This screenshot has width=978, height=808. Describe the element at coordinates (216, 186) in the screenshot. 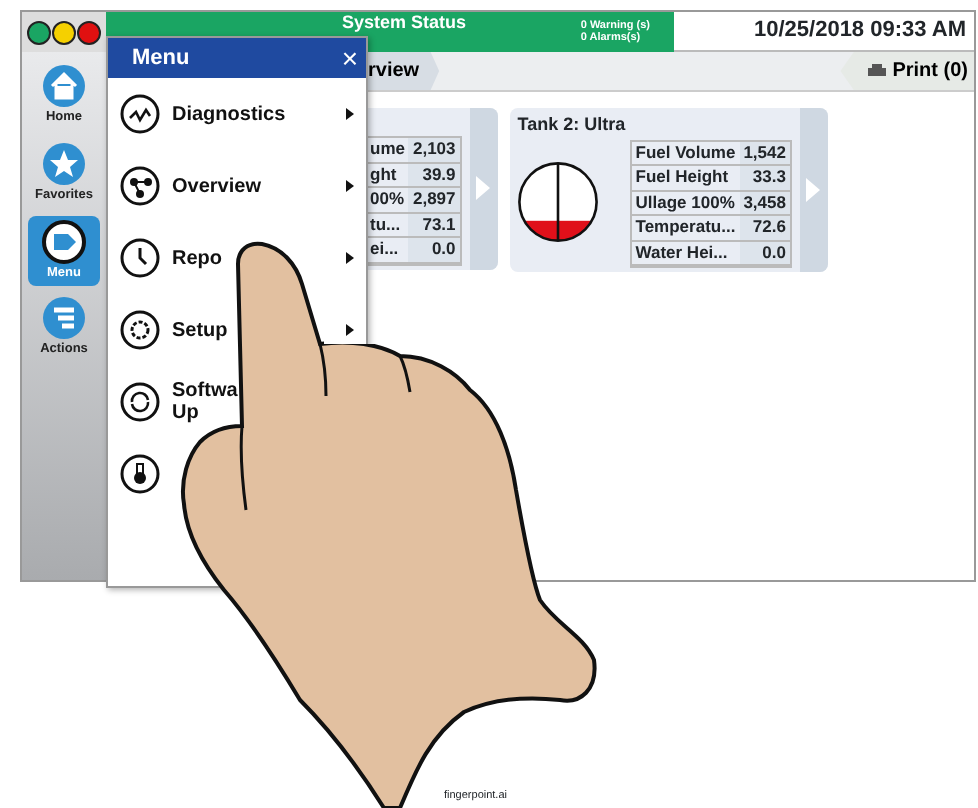

I see `menu-option: Overview` at that location.